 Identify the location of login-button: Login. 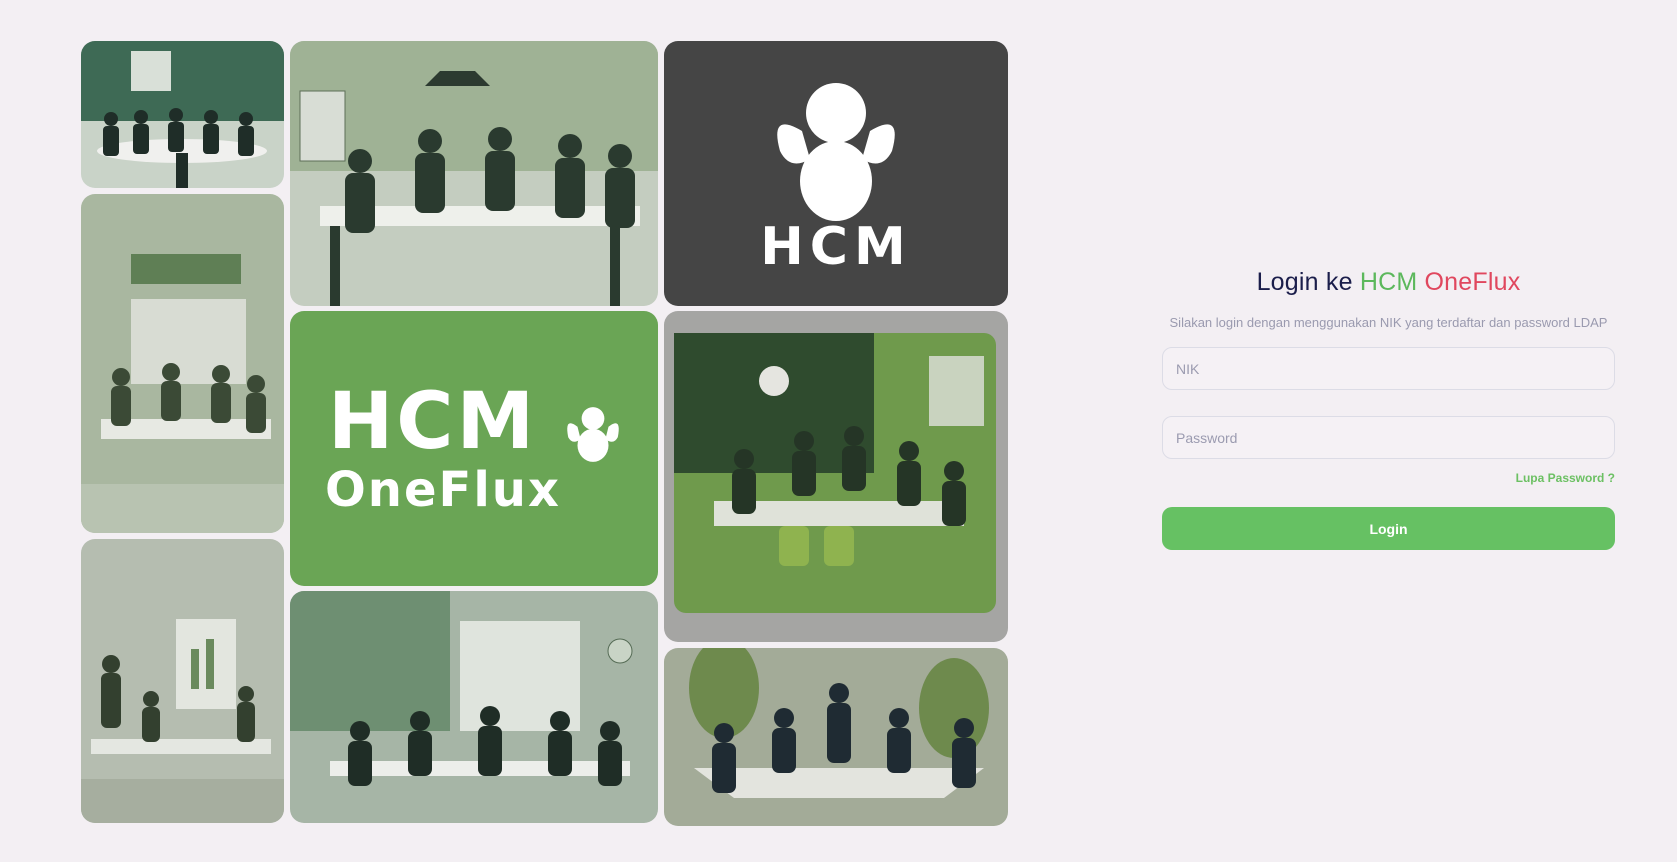
(1388, 528).